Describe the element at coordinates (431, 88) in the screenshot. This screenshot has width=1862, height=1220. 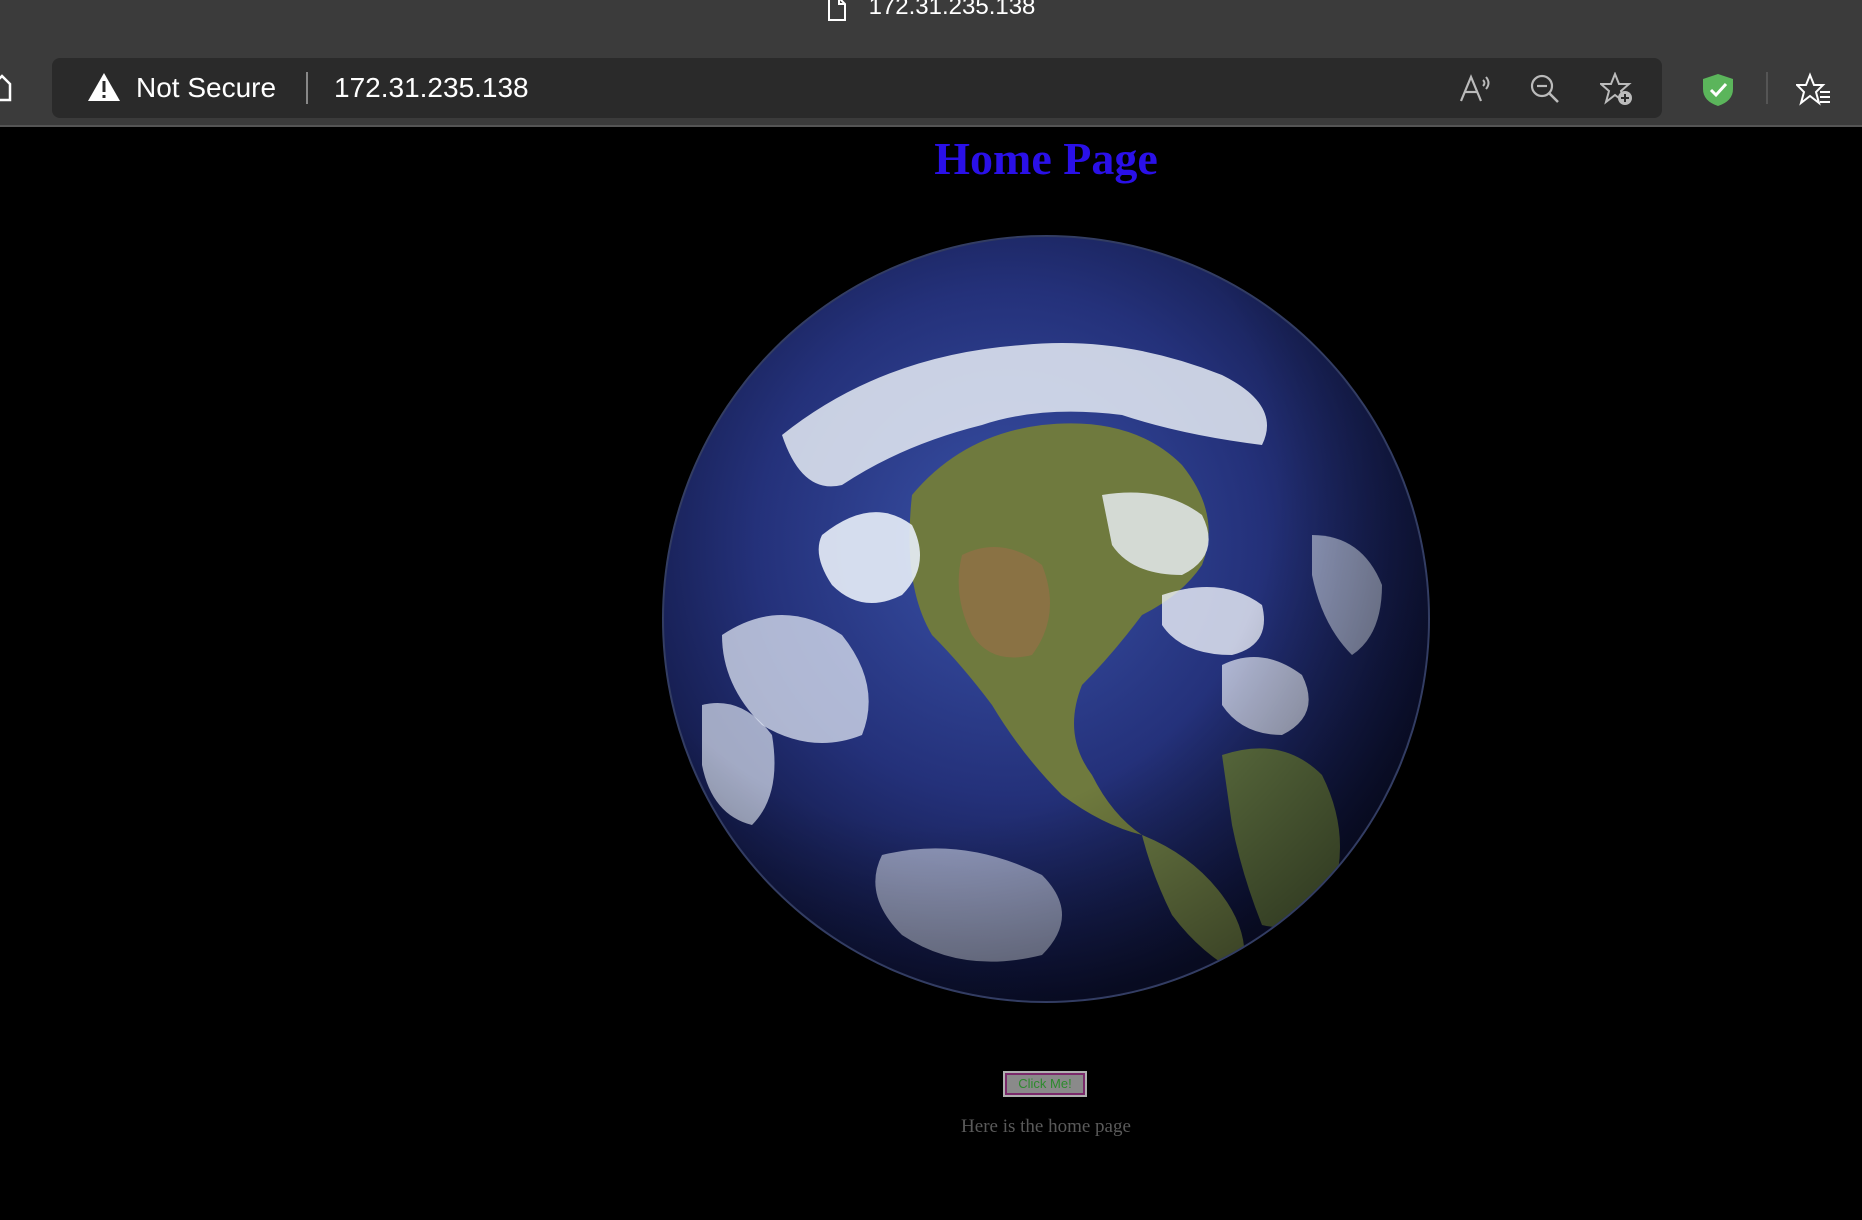
I see `url-text: 172.31.235.138` at that location.